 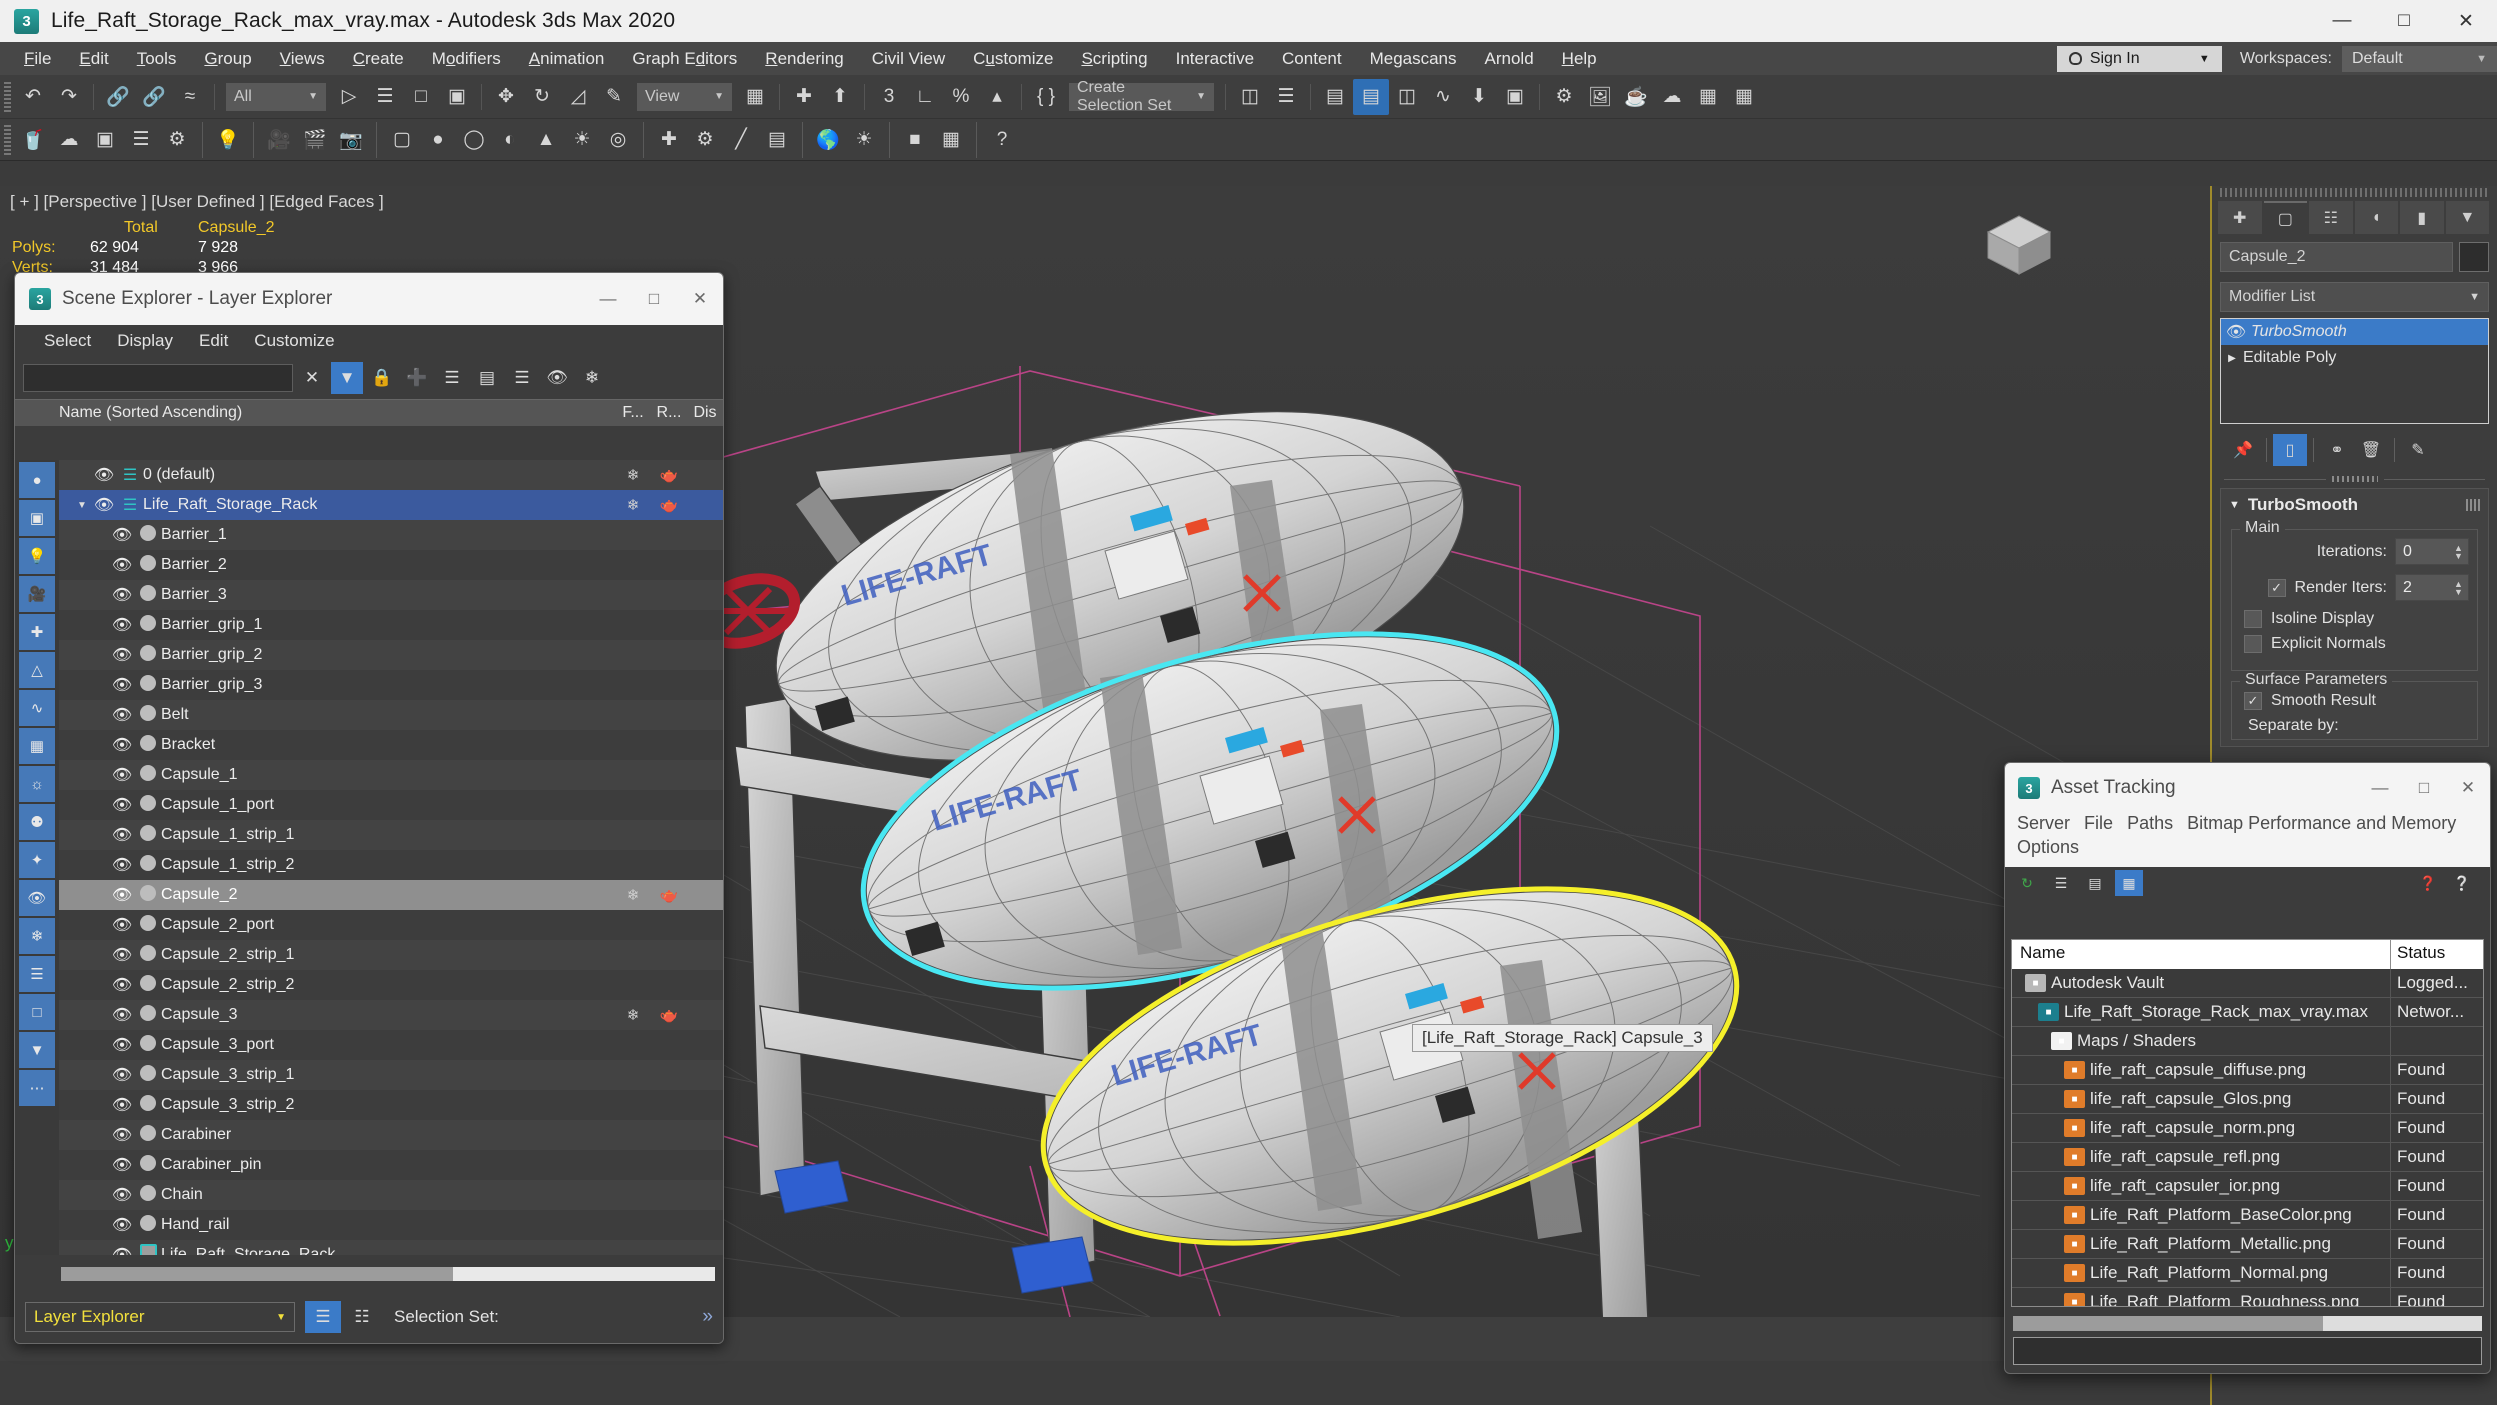 I want to click on menu-item-group: Group, so click(x=227, y=58).